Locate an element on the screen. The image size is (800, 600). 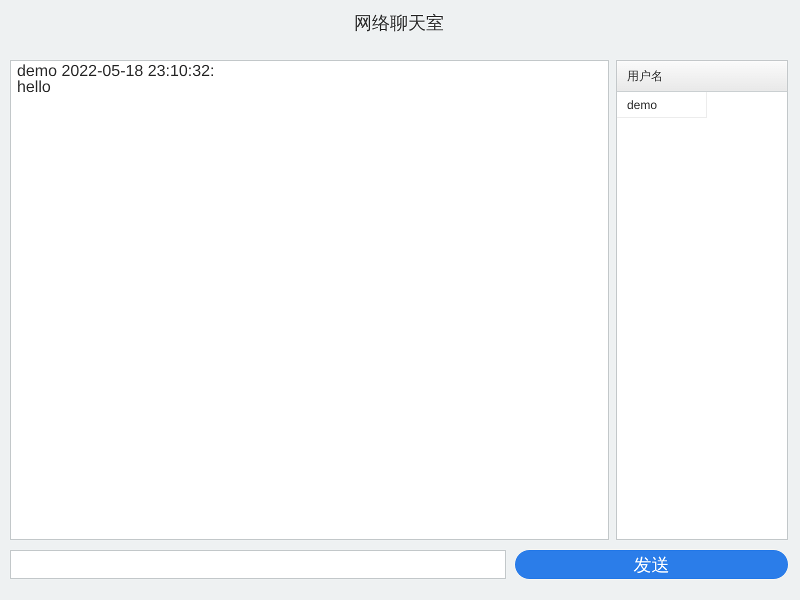
message-input is located at coordinates (258, 564).